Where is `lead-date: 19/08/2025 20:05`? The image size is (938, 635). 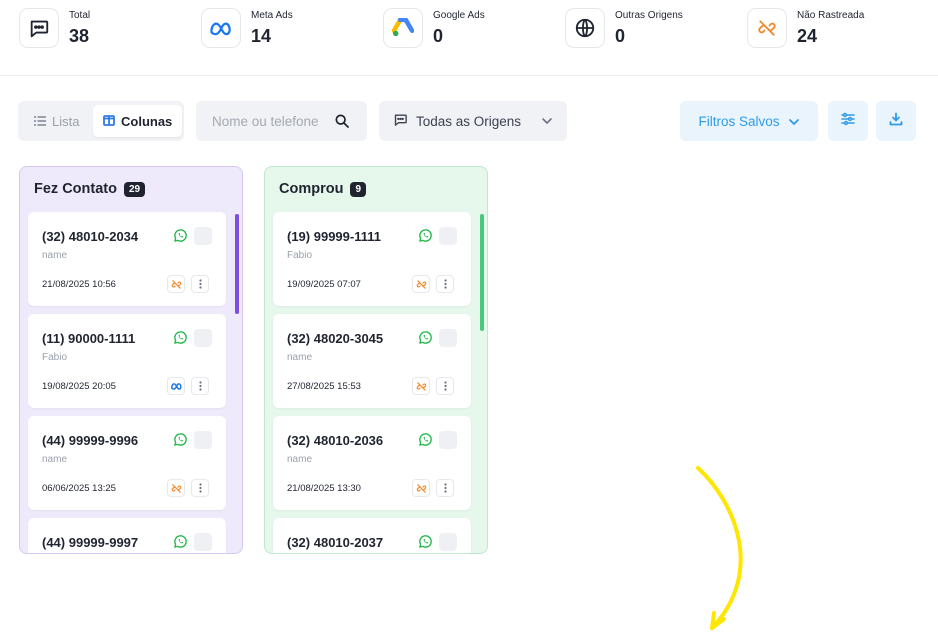
lead-date: 19/08/2025 20:05 is located at coordinates (79, 386).